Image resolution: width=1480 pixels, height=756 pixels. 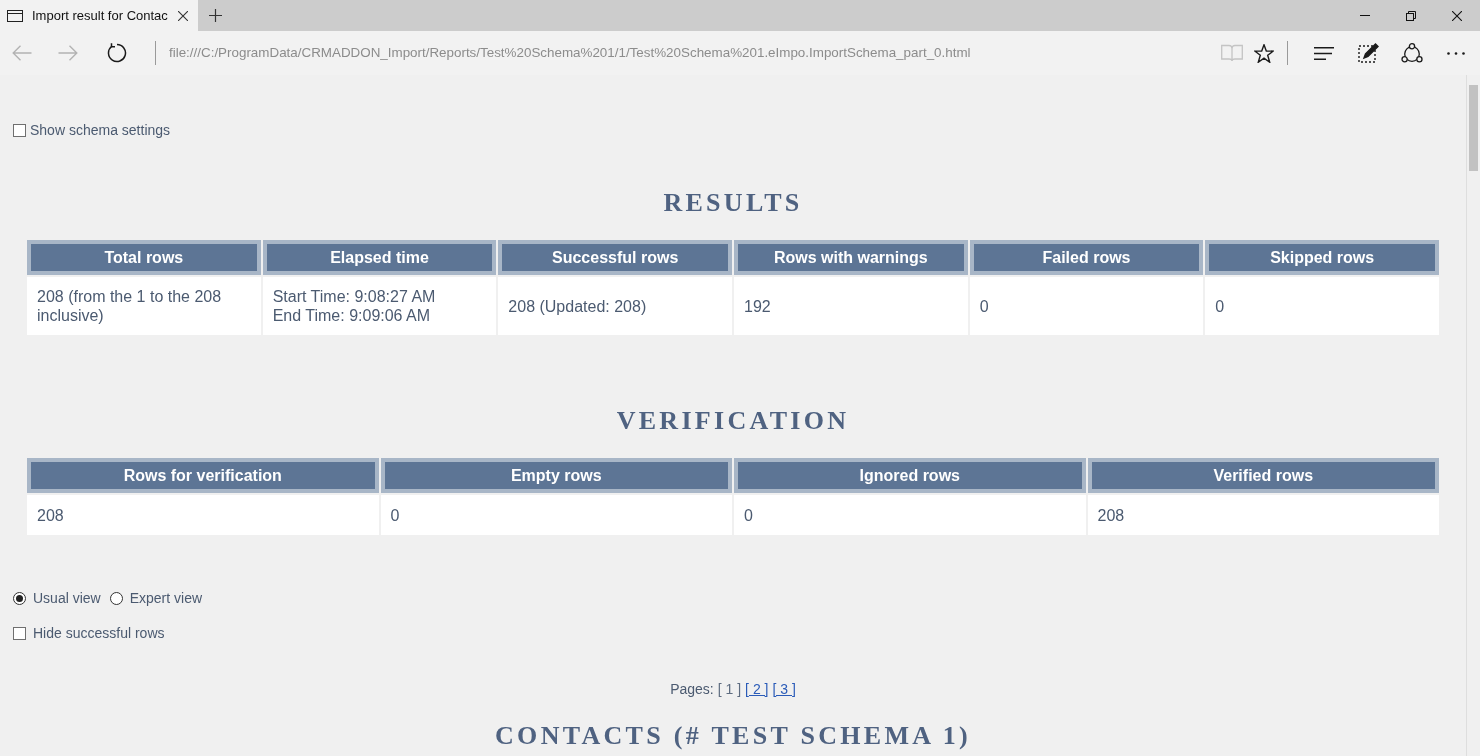 What do you see at coordinates (379, 257) in the screenshot?
I see `column-header: Elapsed time` at bounding box center [379, 257].